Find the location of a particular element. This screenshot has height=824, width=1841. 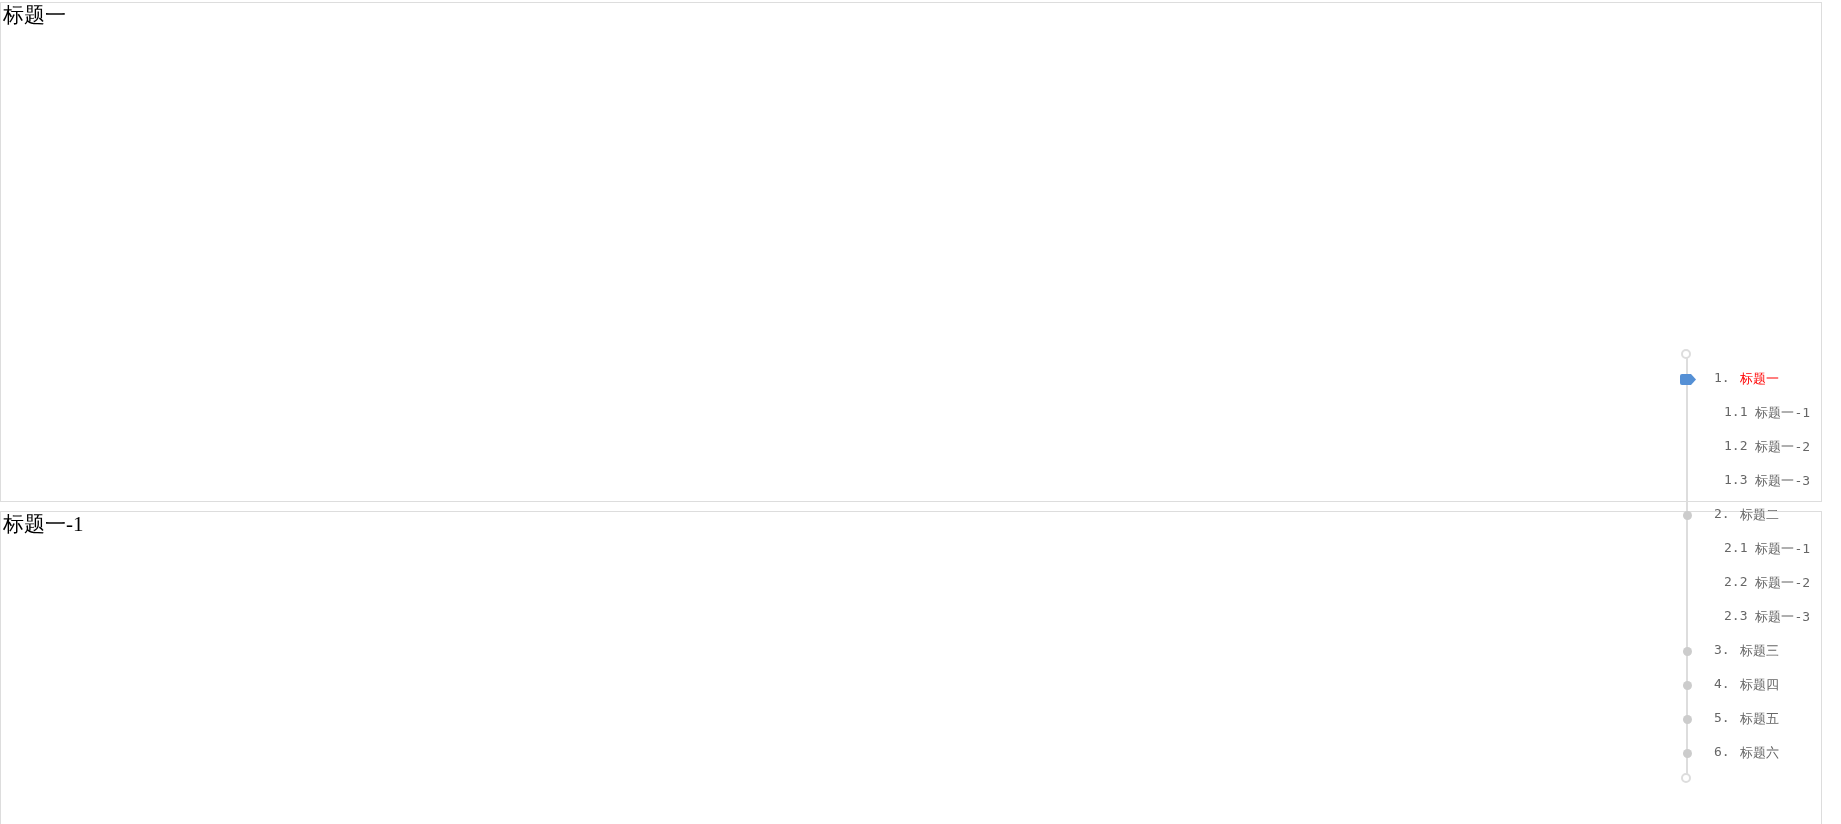

nav-sublink: 2.1 标题一-1 is located at coordinates (1767, 549).